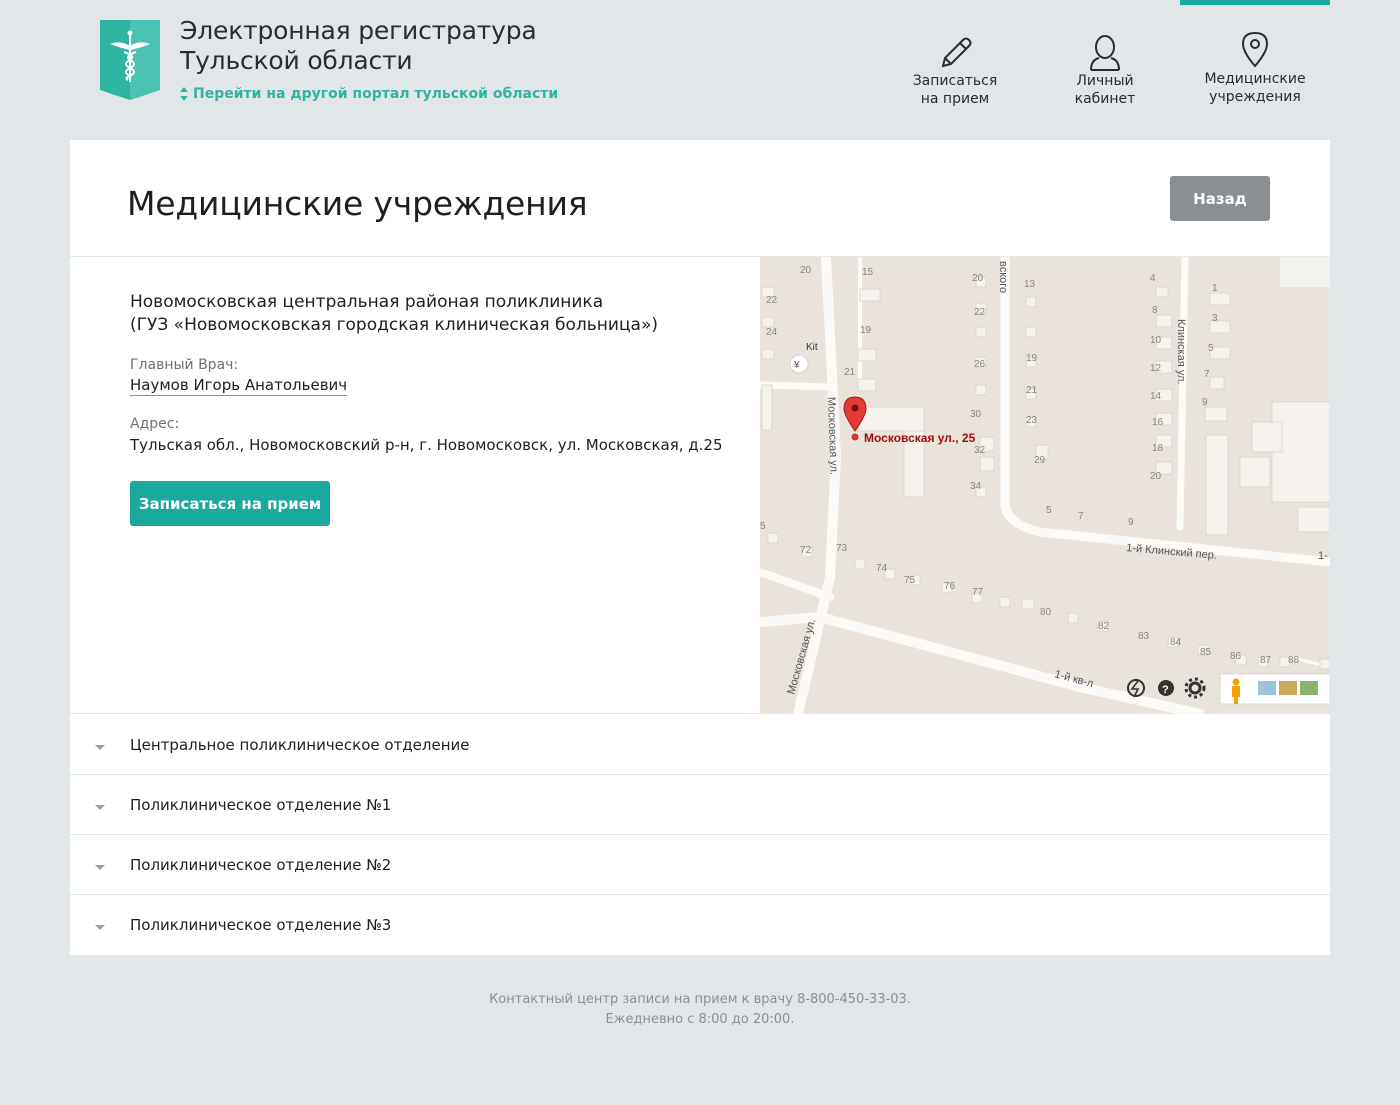 This screenshot has width=1400, height=1105. I want to click on svg-text: 3, so click(1215, 318).